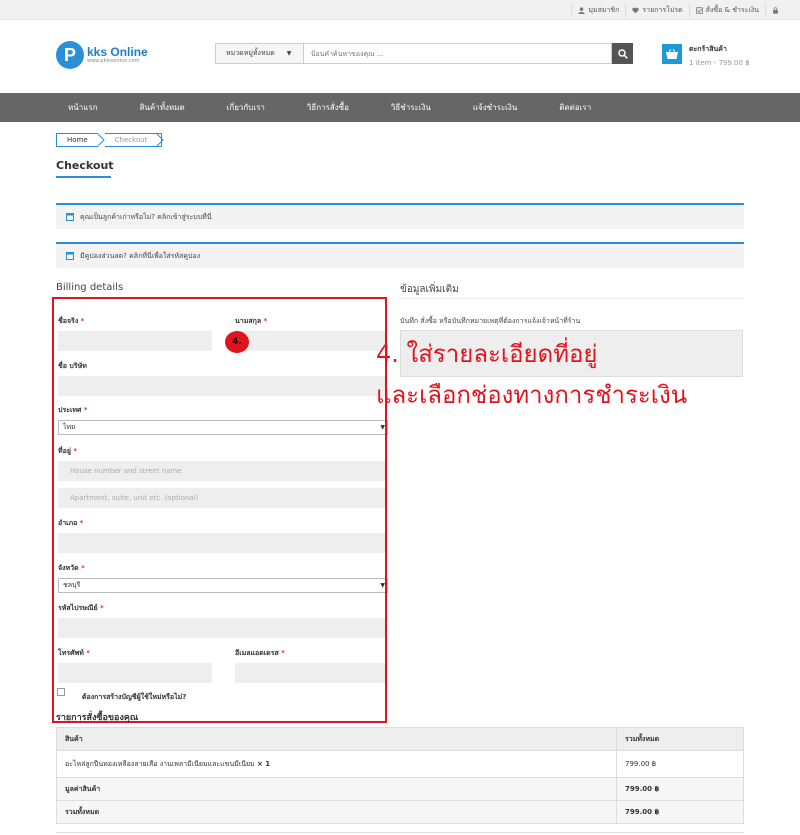 The width and height of the screenshot is (800, 835). I want to click on breadcrumb-arrow, so click(100, 140).